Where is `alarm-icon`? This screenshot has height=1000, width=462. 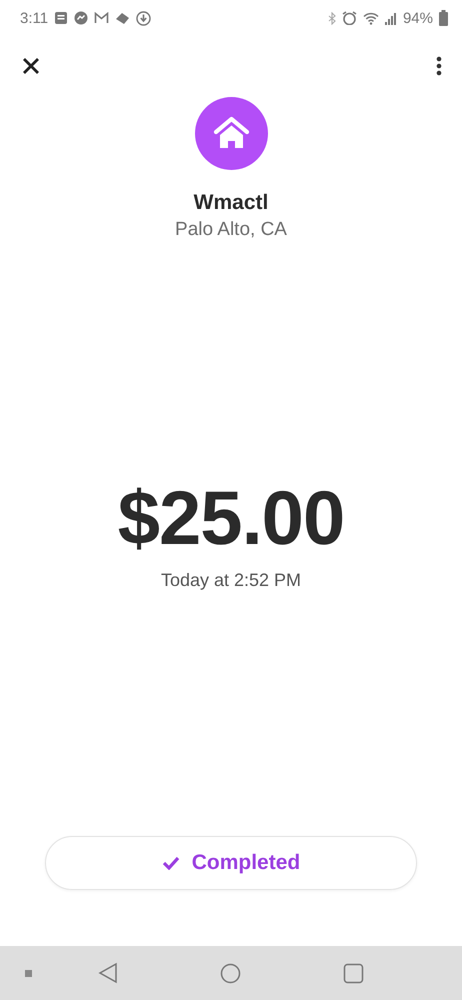
alarm-icon is located at coordinates (349, 18).